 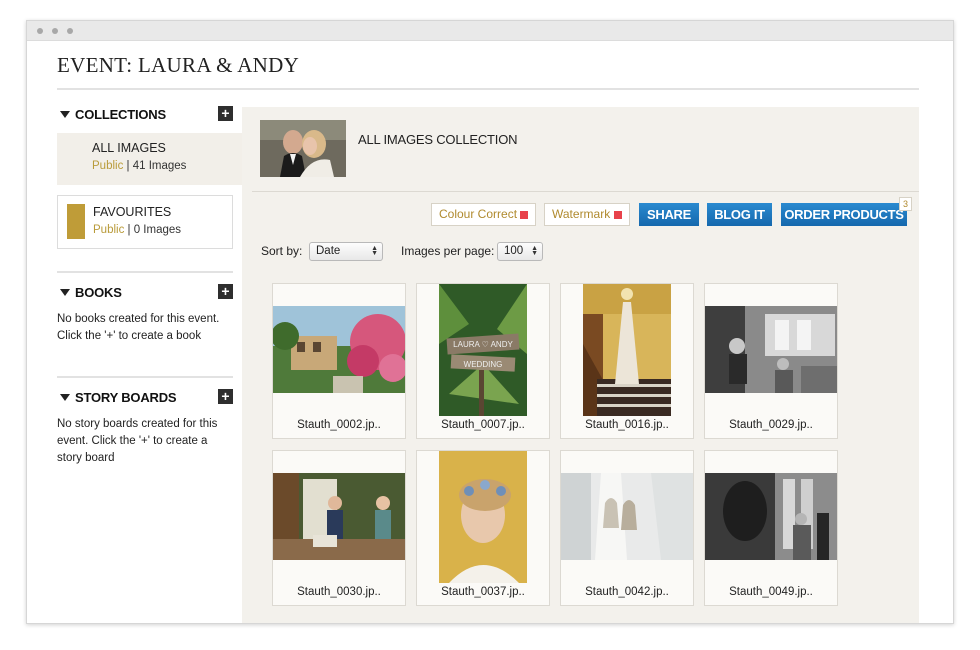 I want to click on books-label: BOOKS, so click(x=98, y=292).